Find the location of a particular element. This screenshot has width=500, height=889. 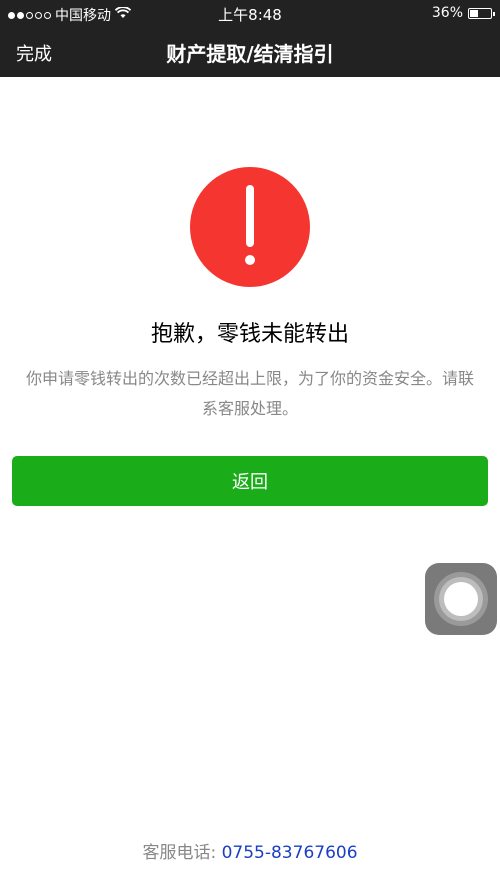

page-title: 财产提取/结清指引 is located at coordinates (250, 54).